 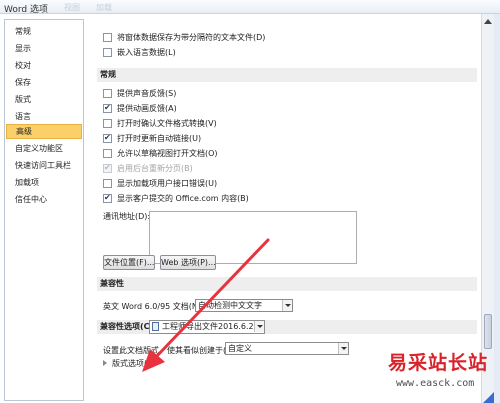 I want to click on option-label: 打开时确认文件格式转换(V), so click(x=167, y=123).